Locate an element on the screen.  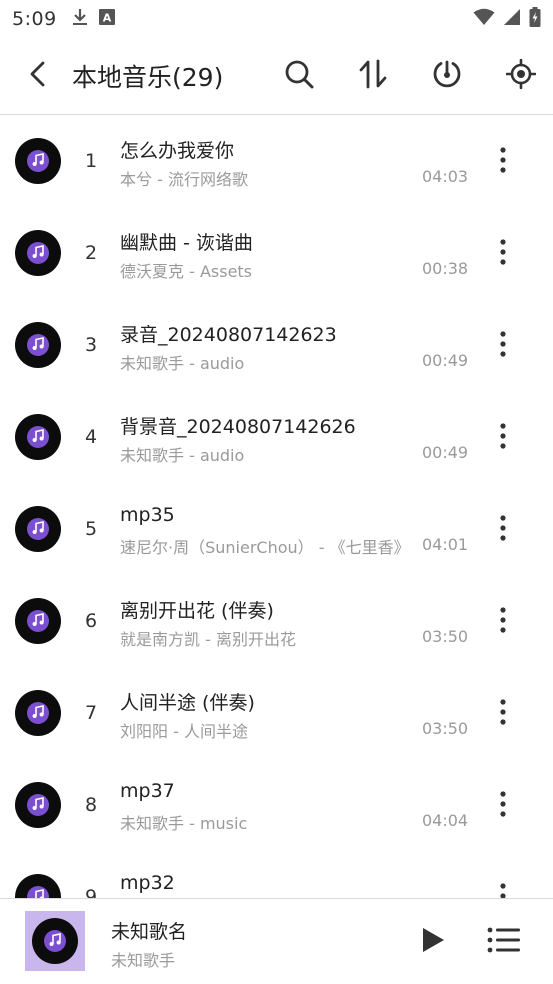
sort-icon is located at coordinates (373, 76).